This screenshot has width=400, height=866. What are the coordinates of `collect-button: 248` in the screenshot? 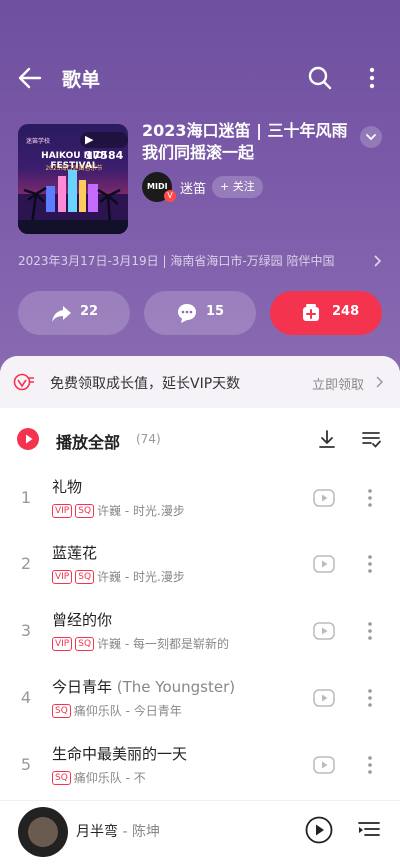 It's located at (326, 313).